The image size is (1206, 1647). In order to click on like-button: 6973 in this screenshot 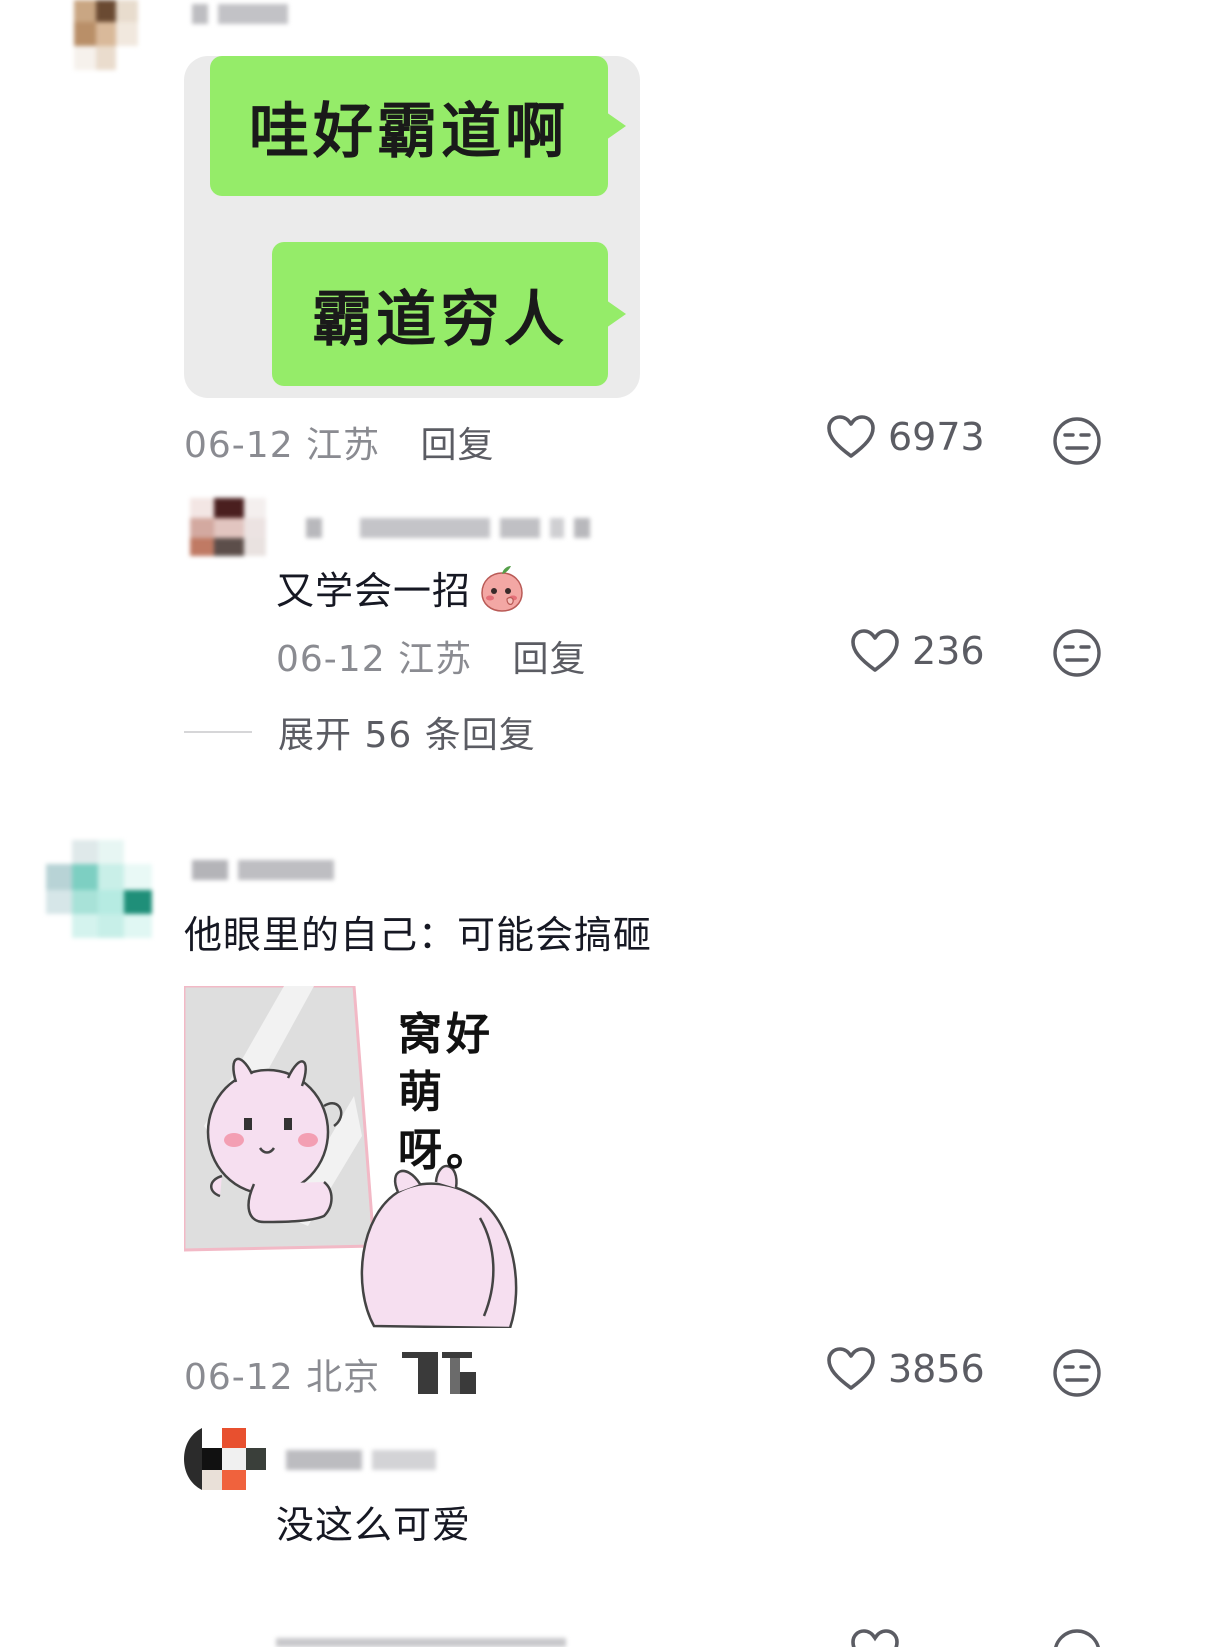, I will do `click(905, 437)`.